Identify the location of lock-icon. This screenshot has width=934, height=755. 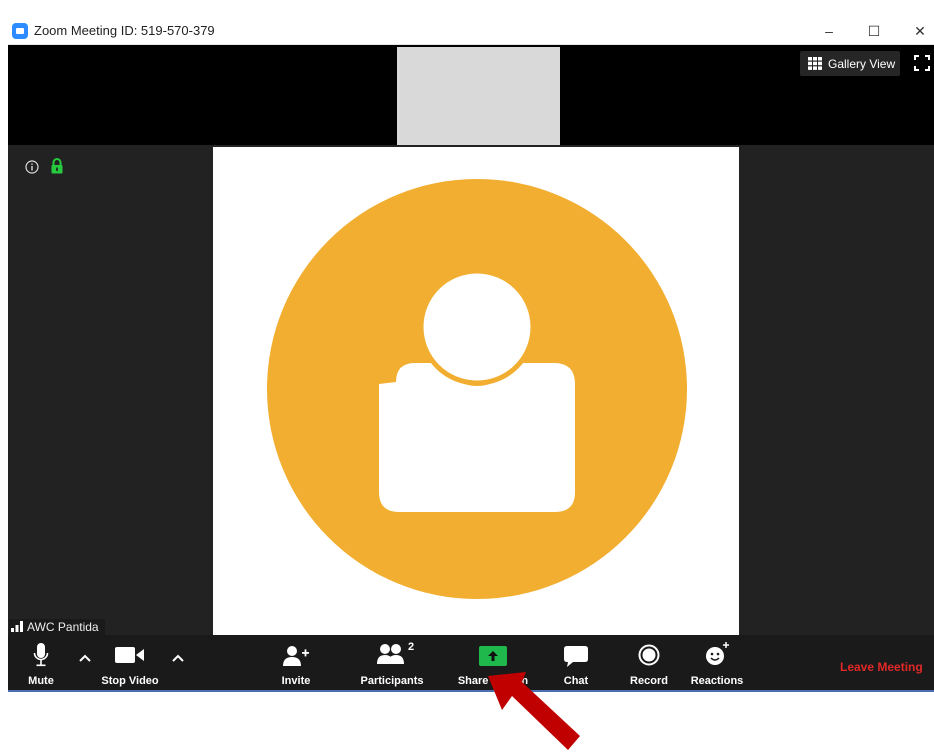
(57, 166).